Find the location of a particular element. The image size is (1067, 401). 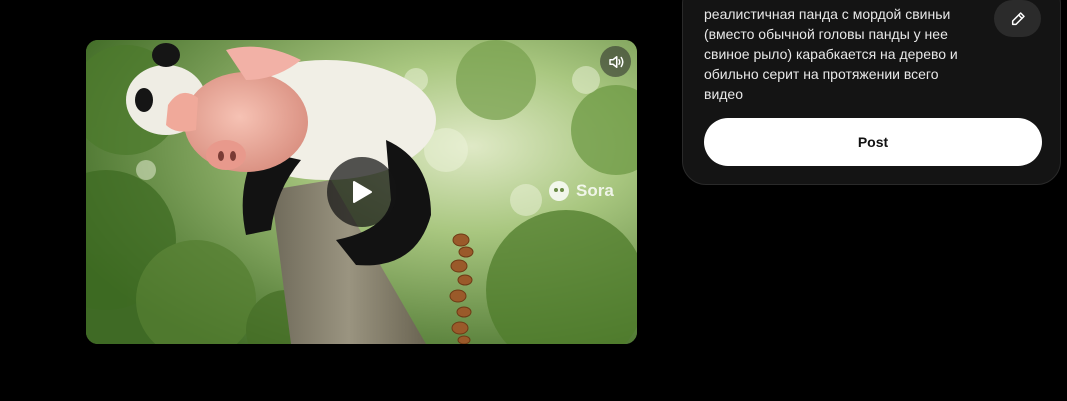

pencil-icon is located at coordinates (1018, 18).